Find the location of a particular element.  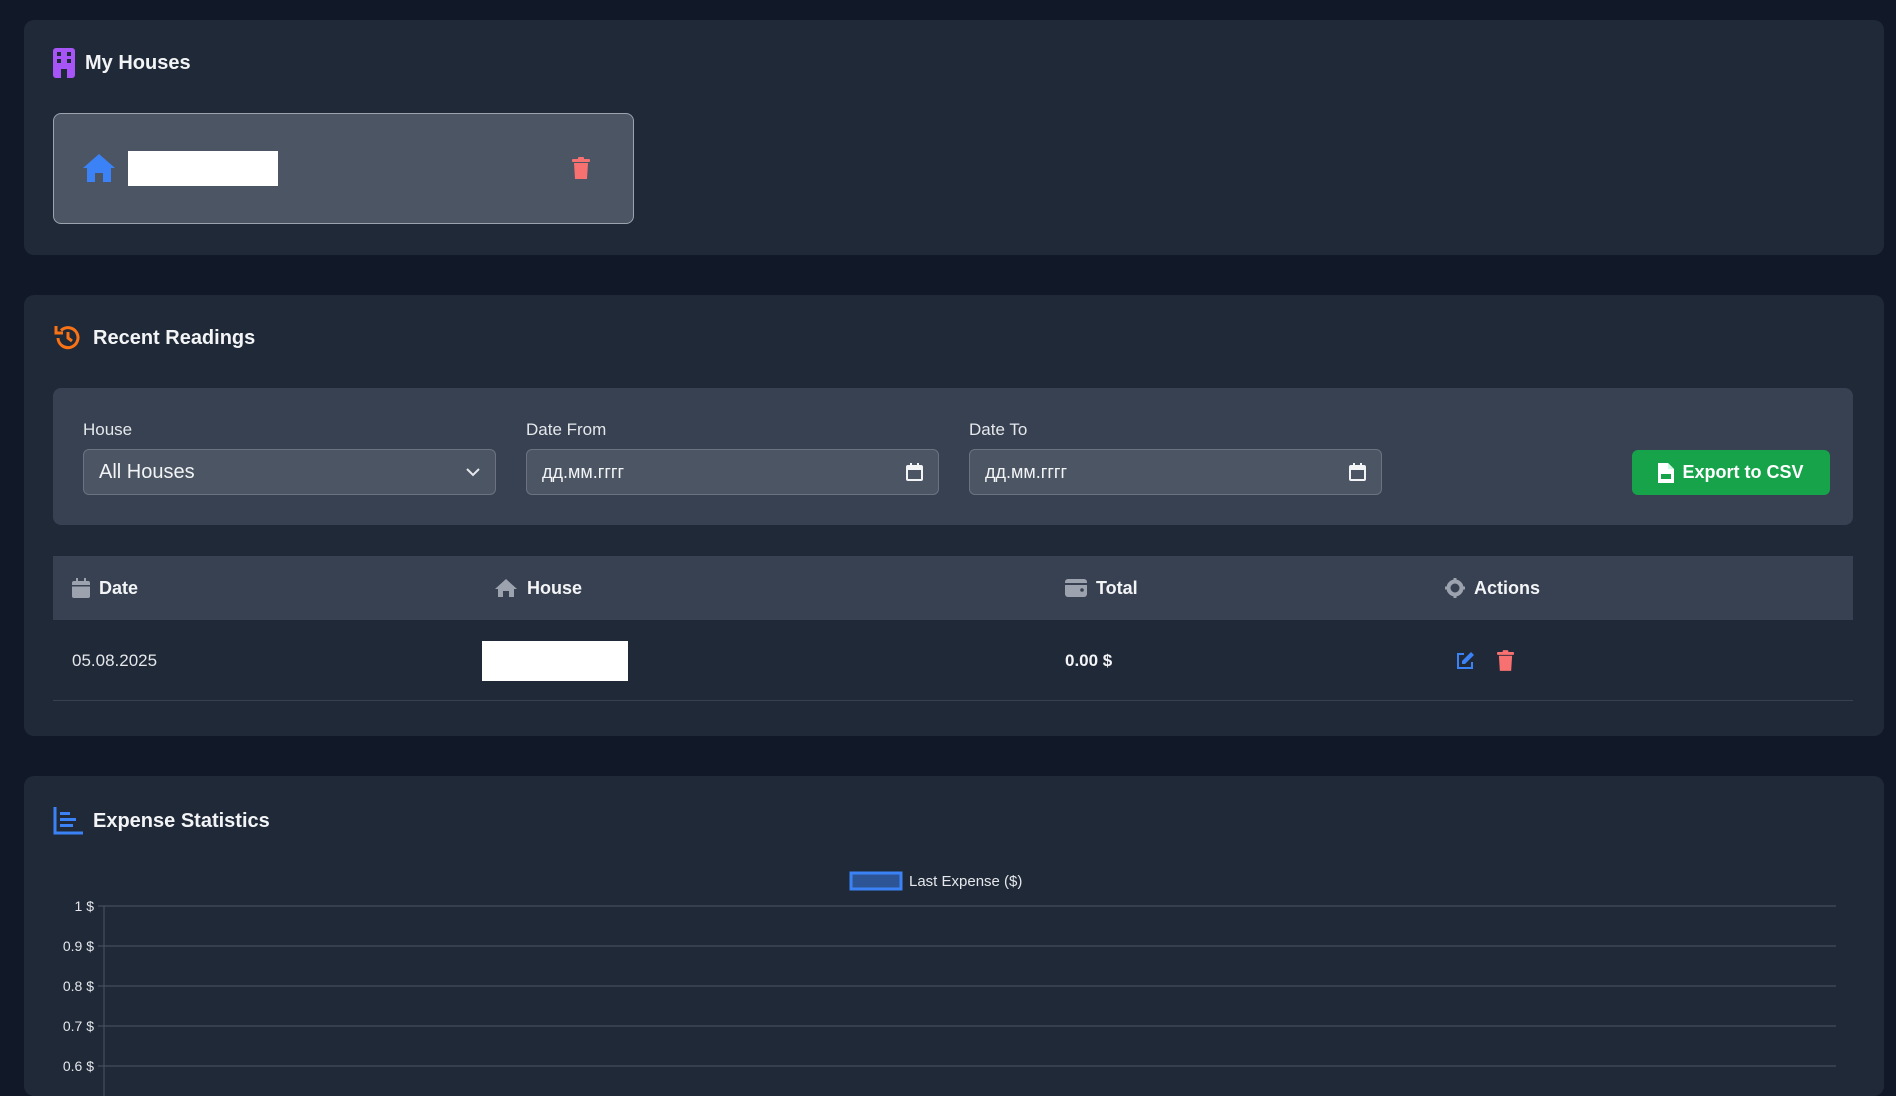

date-to-placeholder: дд.мм.гггг is located at coordinates (1026, 471).